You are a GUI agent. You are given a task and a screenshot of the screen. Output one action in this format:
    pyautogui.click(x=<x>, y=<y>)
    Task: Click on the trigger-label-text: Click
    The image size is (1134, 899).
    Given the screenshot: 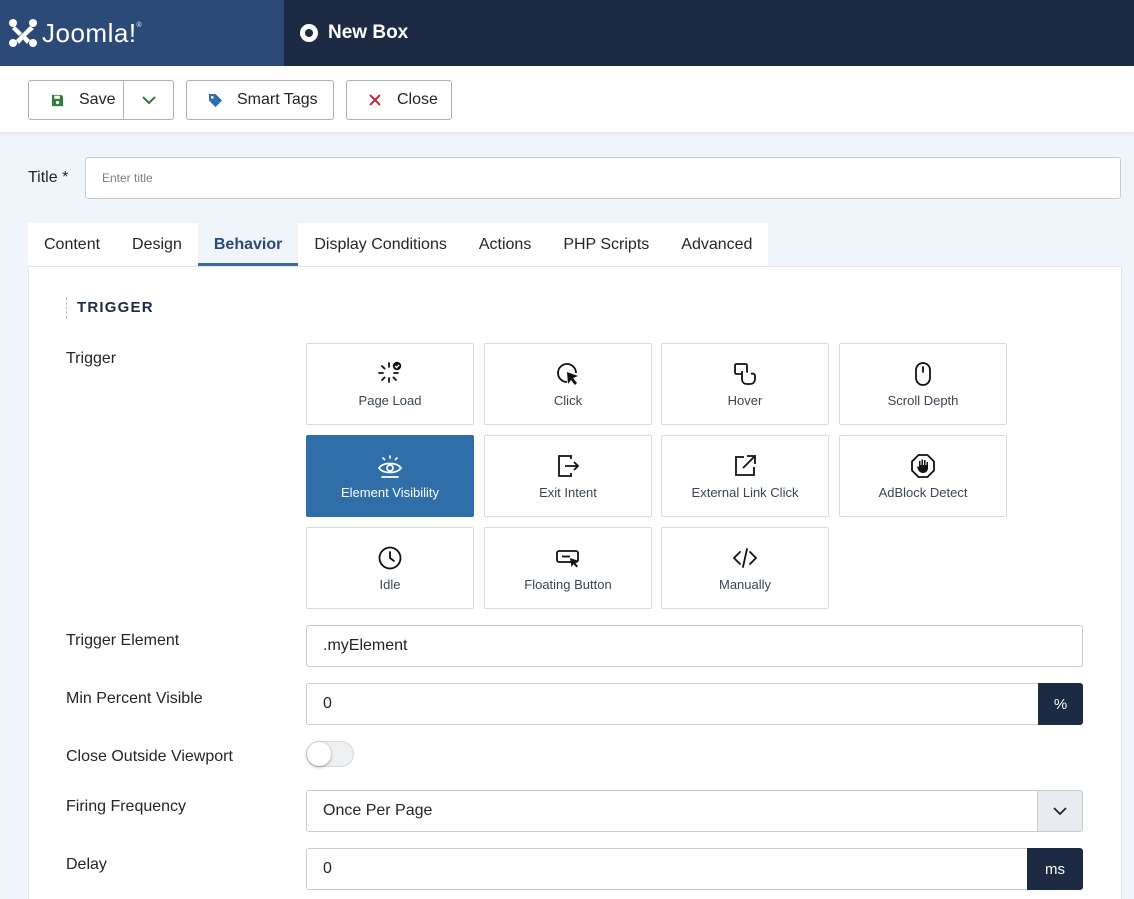 What is the action you would take?
    pyautogui.click(x=568, y=400)
    